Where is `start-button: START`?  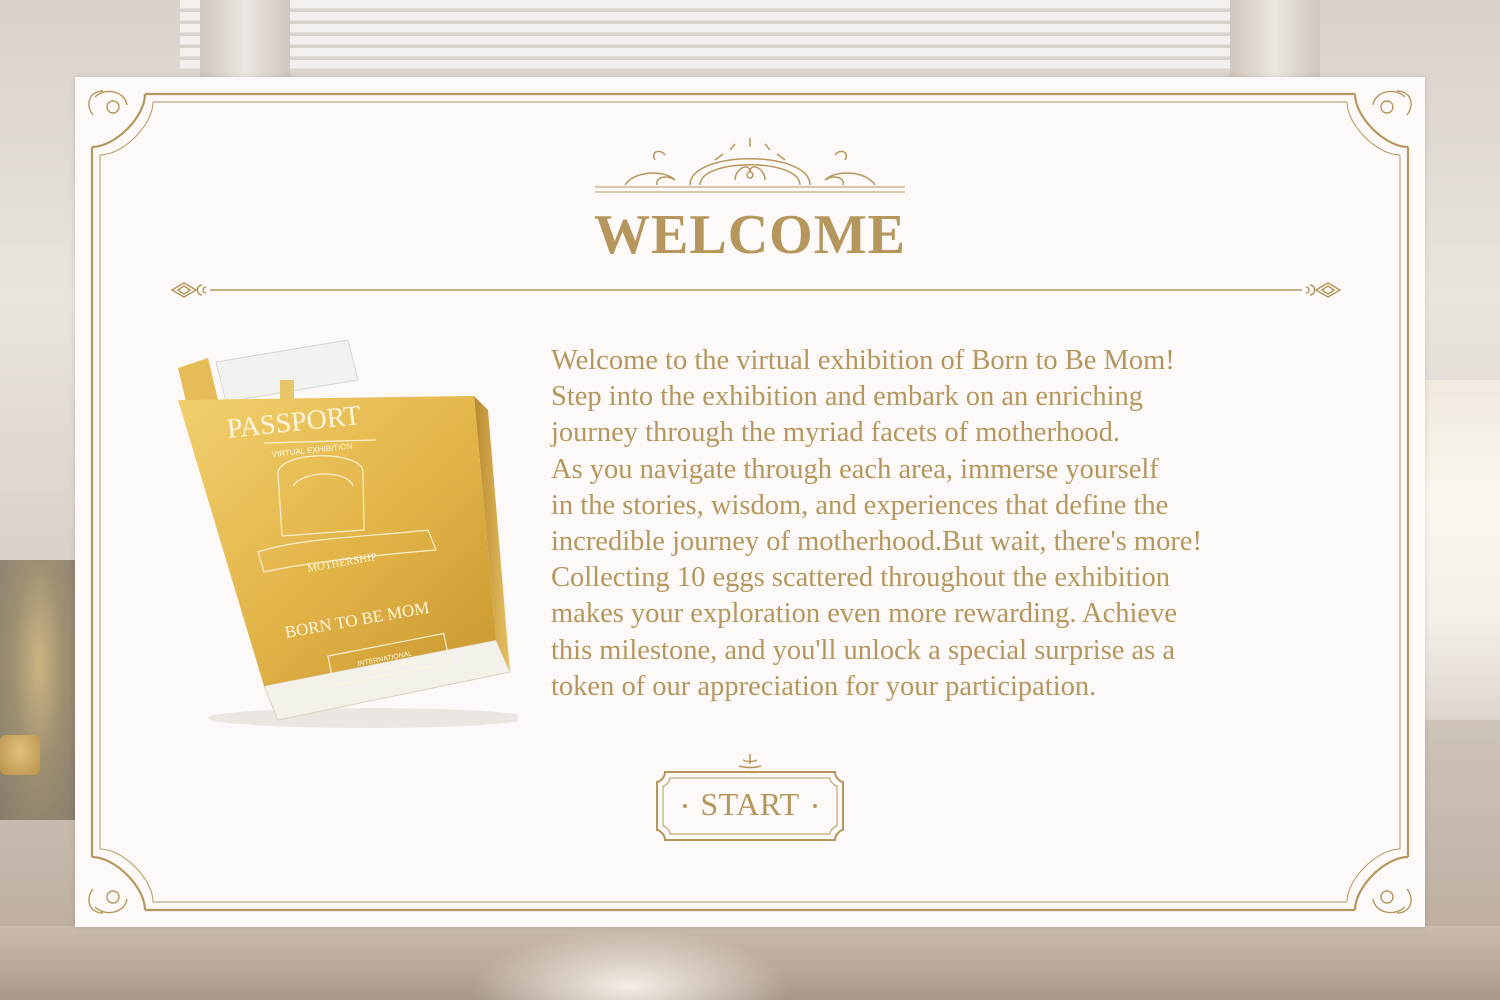
start-button: START is located at coordinates (750, 797).